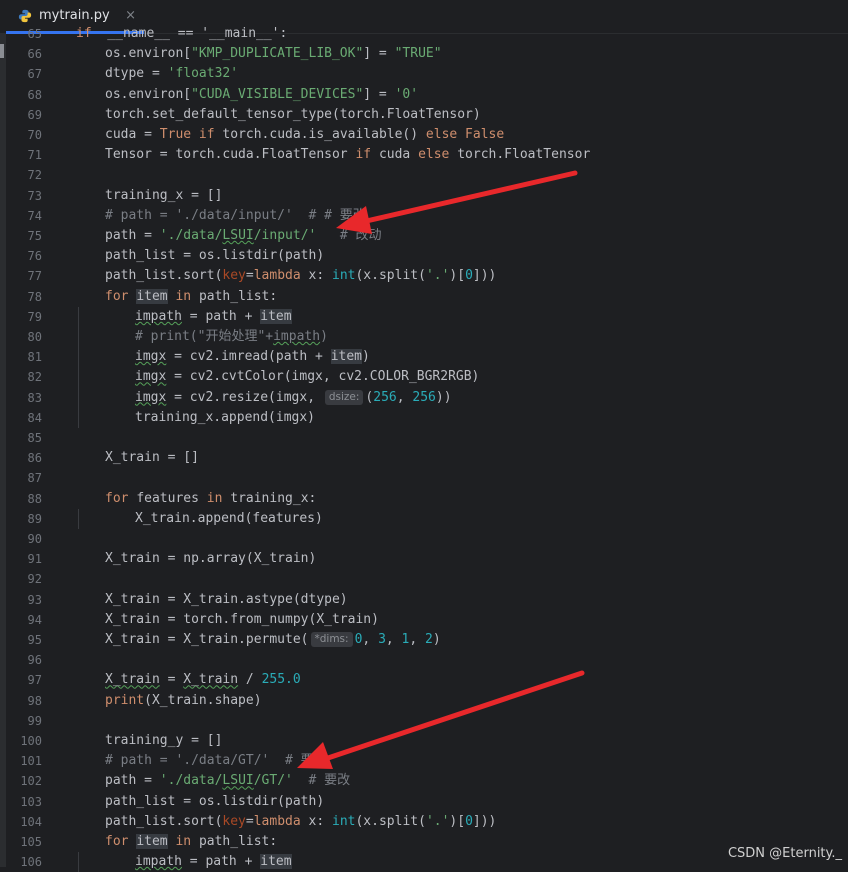 The image size is (848, 872). I want to click on code-token: )[, so click(457, 276).